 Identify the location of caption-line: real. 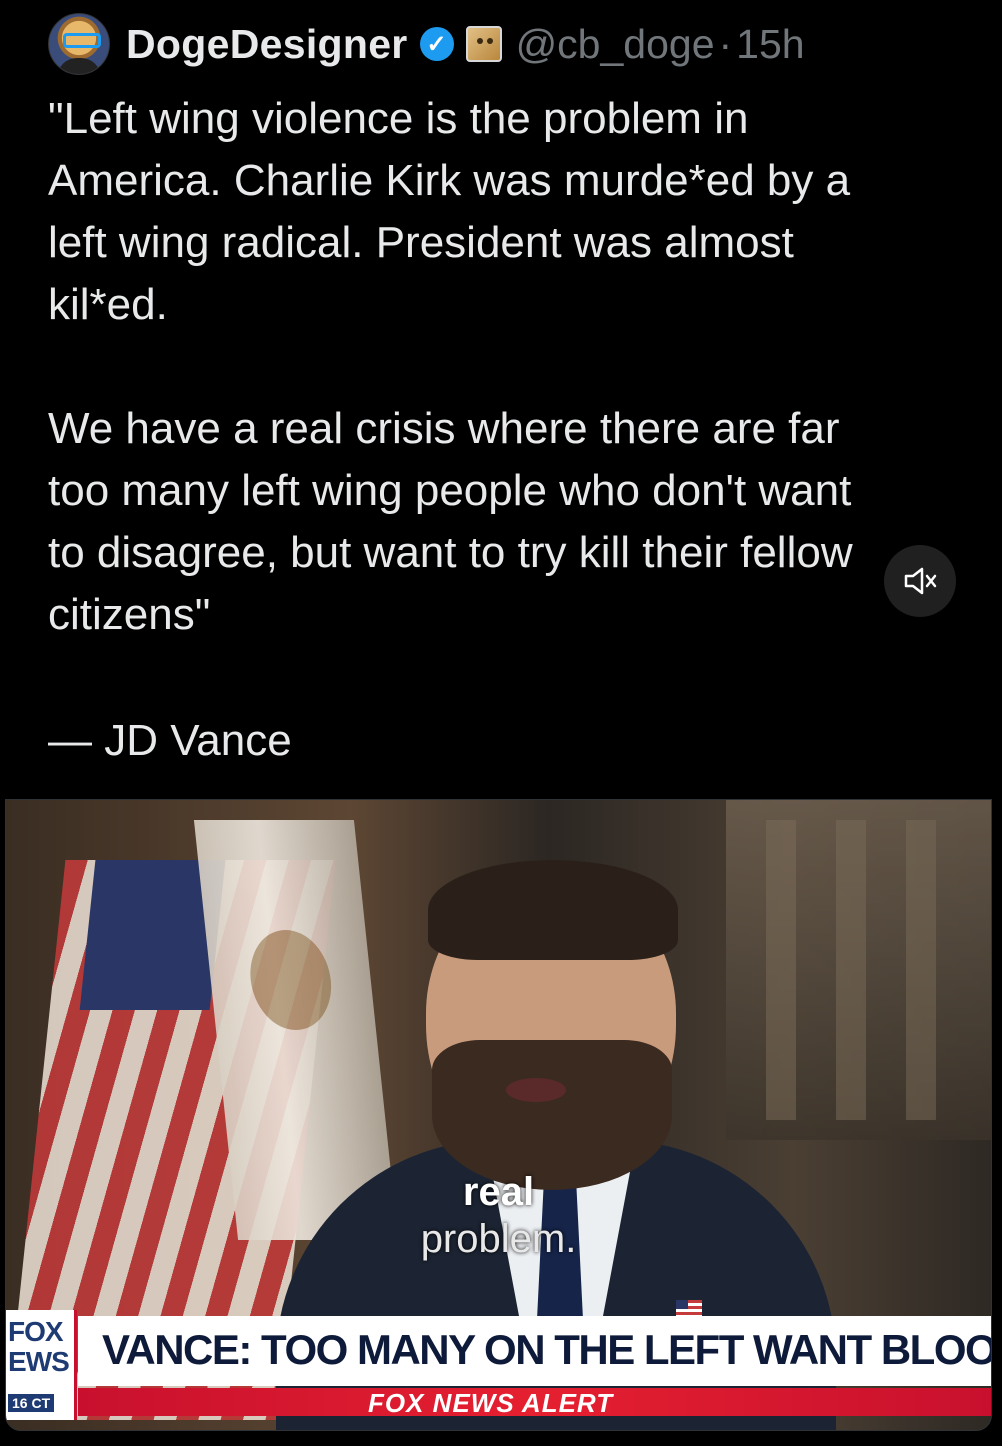
(498, 1192).